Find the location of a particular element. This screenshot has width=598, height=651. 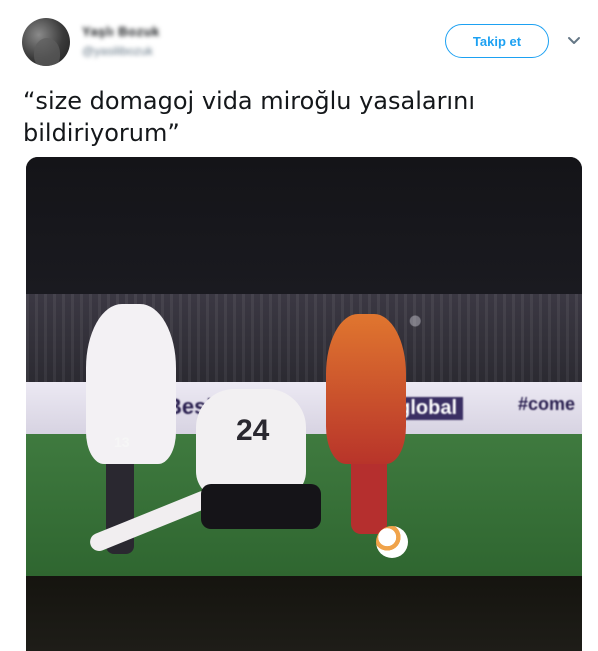

video-letterbox-bottom is located at coordinates (304, 613).